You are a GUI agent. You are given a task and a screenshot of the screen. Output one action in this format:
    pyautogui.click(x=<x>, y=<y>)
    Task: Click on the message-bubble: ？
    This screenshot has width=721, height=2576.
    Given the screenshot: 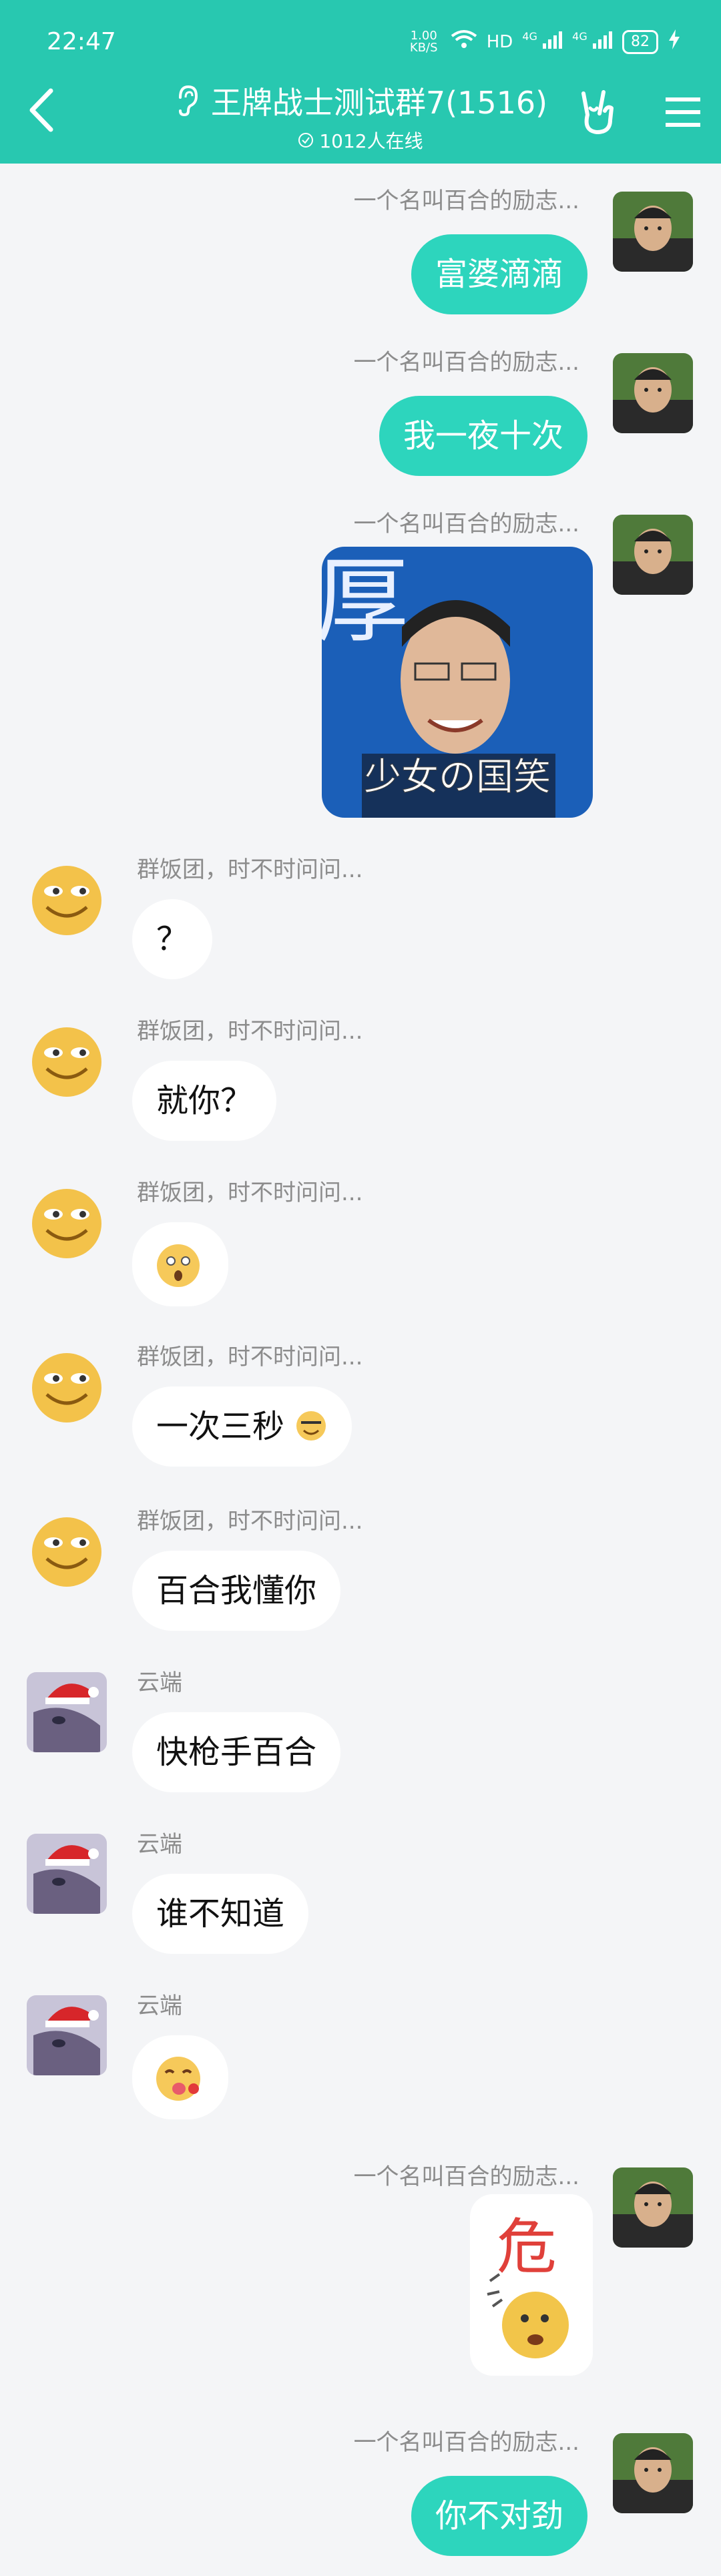 What is the action you would take?
    pyautogui.click(x=172, y=939)
    